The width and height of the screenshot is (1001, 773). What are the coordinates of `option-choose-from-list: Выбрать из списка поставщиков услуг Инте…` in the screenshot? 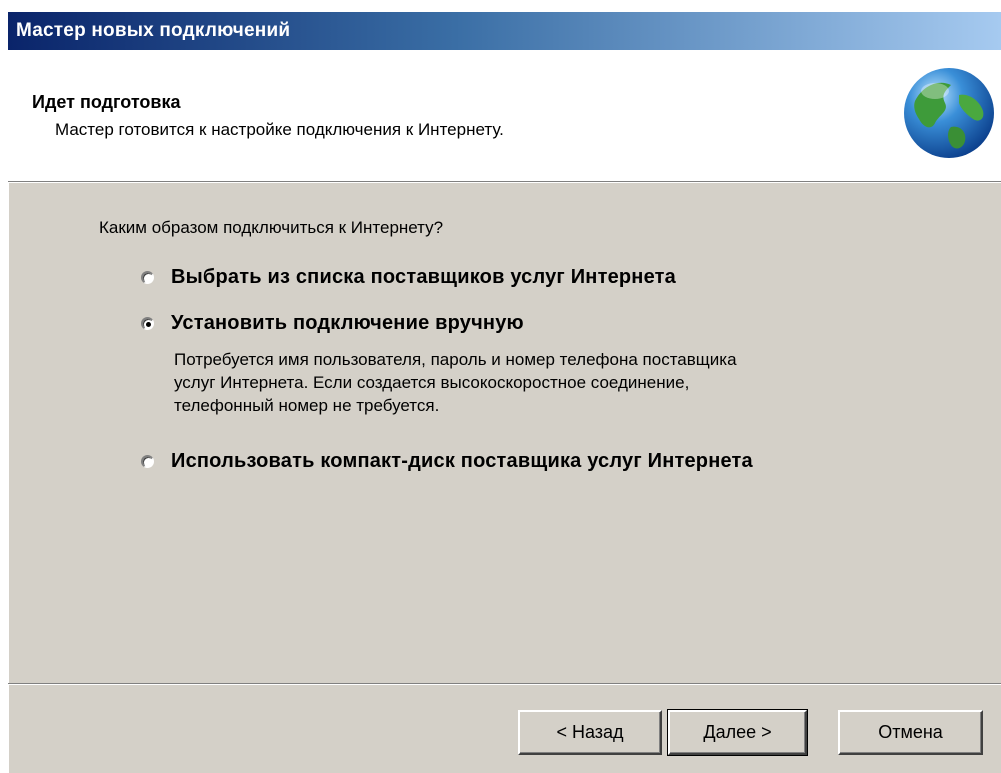 It's located at (408, 277).